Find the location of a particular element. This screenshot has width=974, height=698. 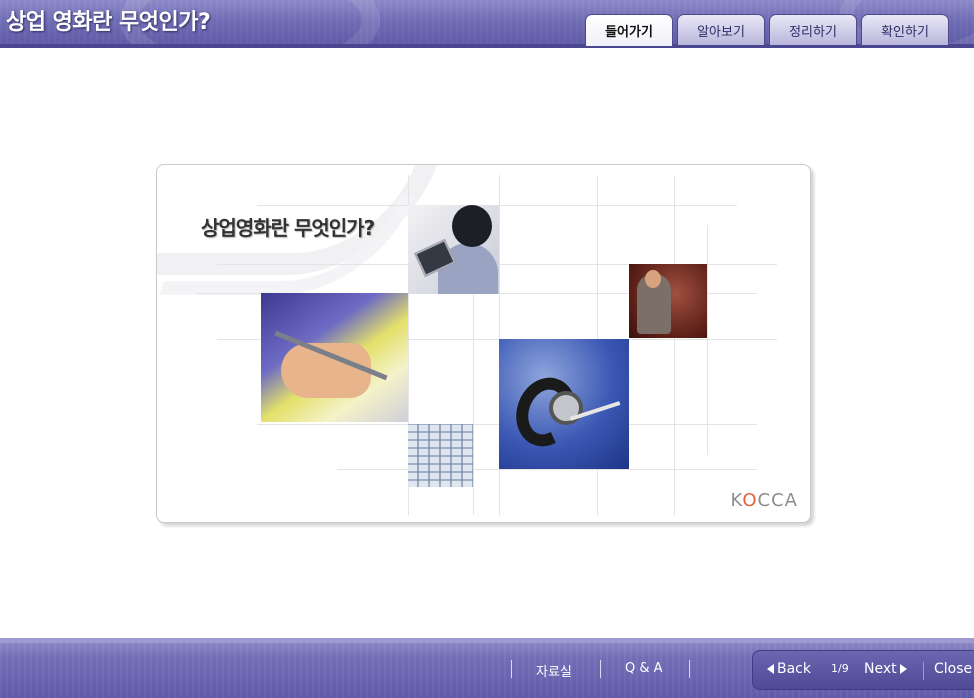

page-title: 상업 영화란 무엇인가? is located at coordinates (108, 22).